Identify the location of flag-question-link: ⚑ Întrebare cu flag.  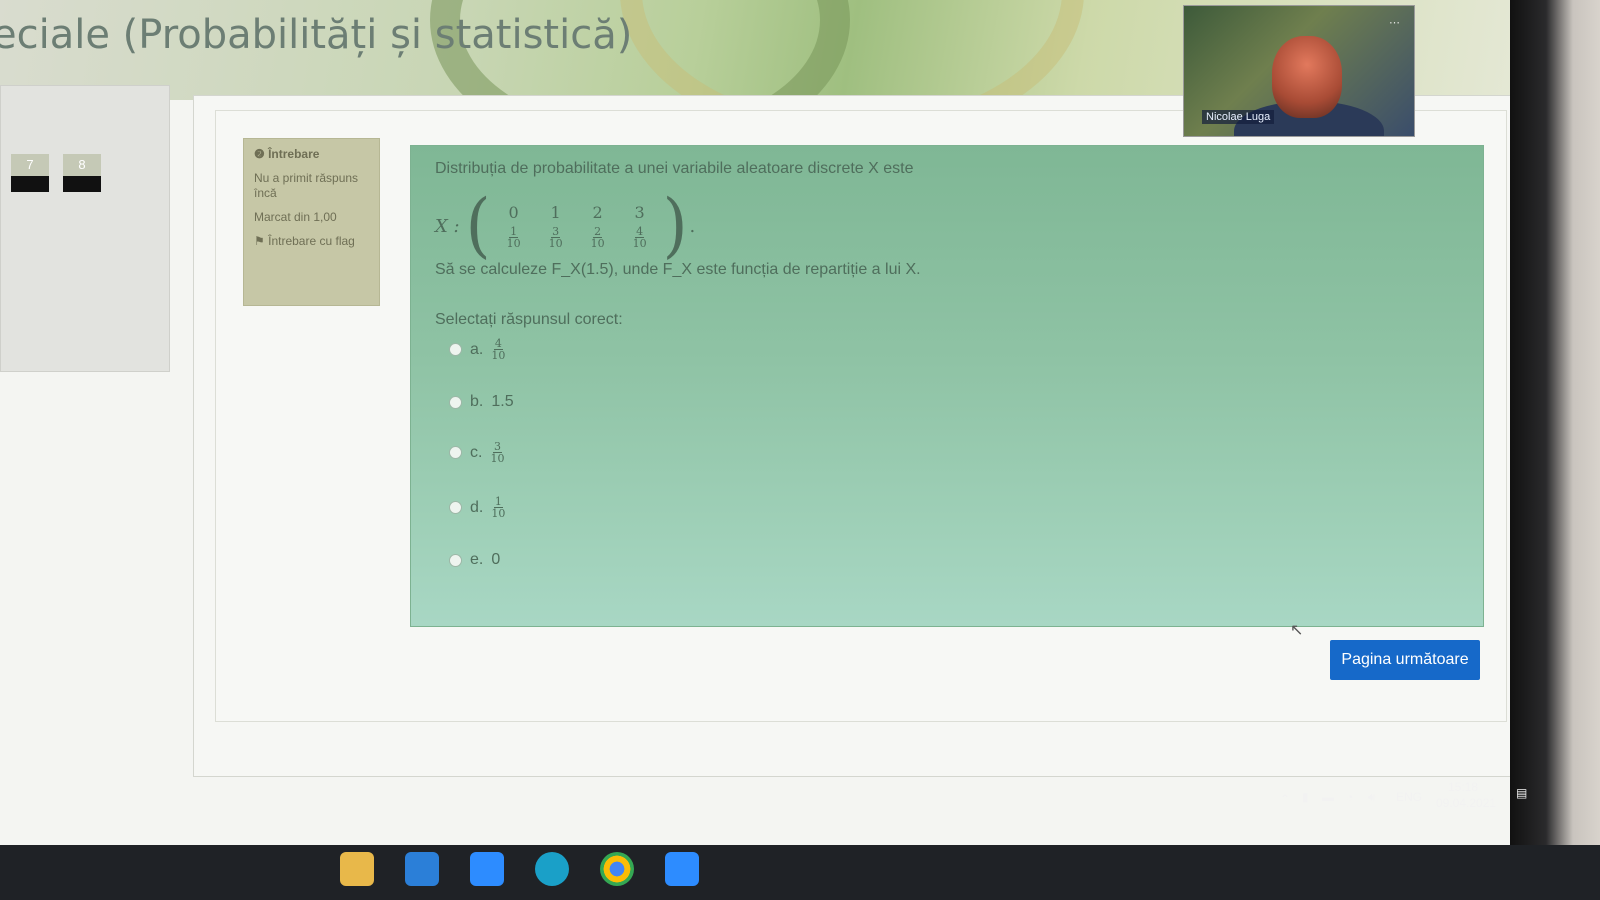
(311, 241).